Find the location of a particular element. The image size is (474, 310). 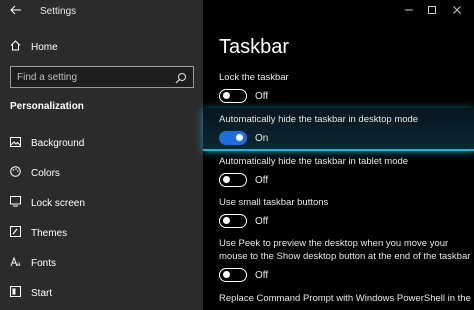

sidebar-item-lock-screen: Lock screen is located at coordinates (101, 203).